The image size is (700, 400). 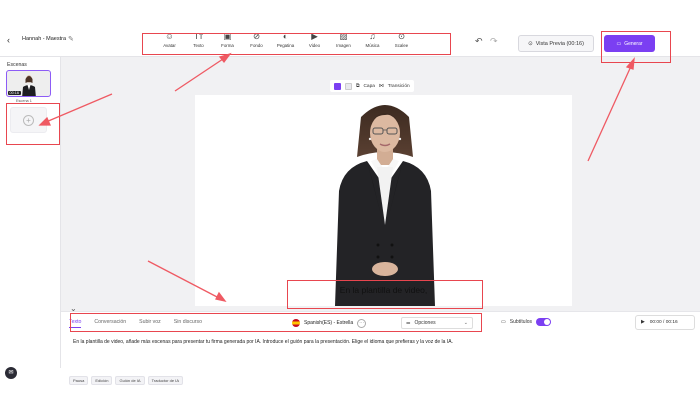 I want to click on mail-icon: ✉, so click(x=11, y=373).